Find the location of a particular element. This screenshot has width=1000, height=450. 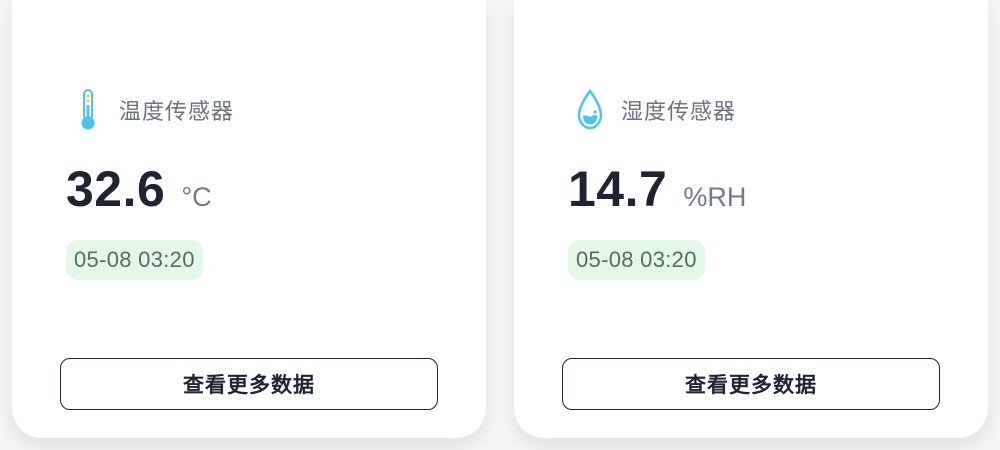

thermometer-icon is located at coordinates (88, 110).